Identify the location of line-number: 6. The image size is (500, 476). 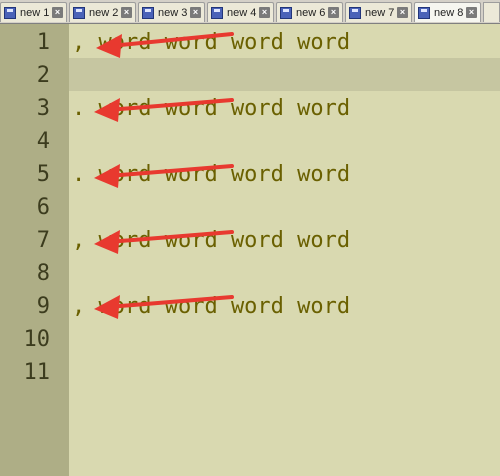
(43, 207).